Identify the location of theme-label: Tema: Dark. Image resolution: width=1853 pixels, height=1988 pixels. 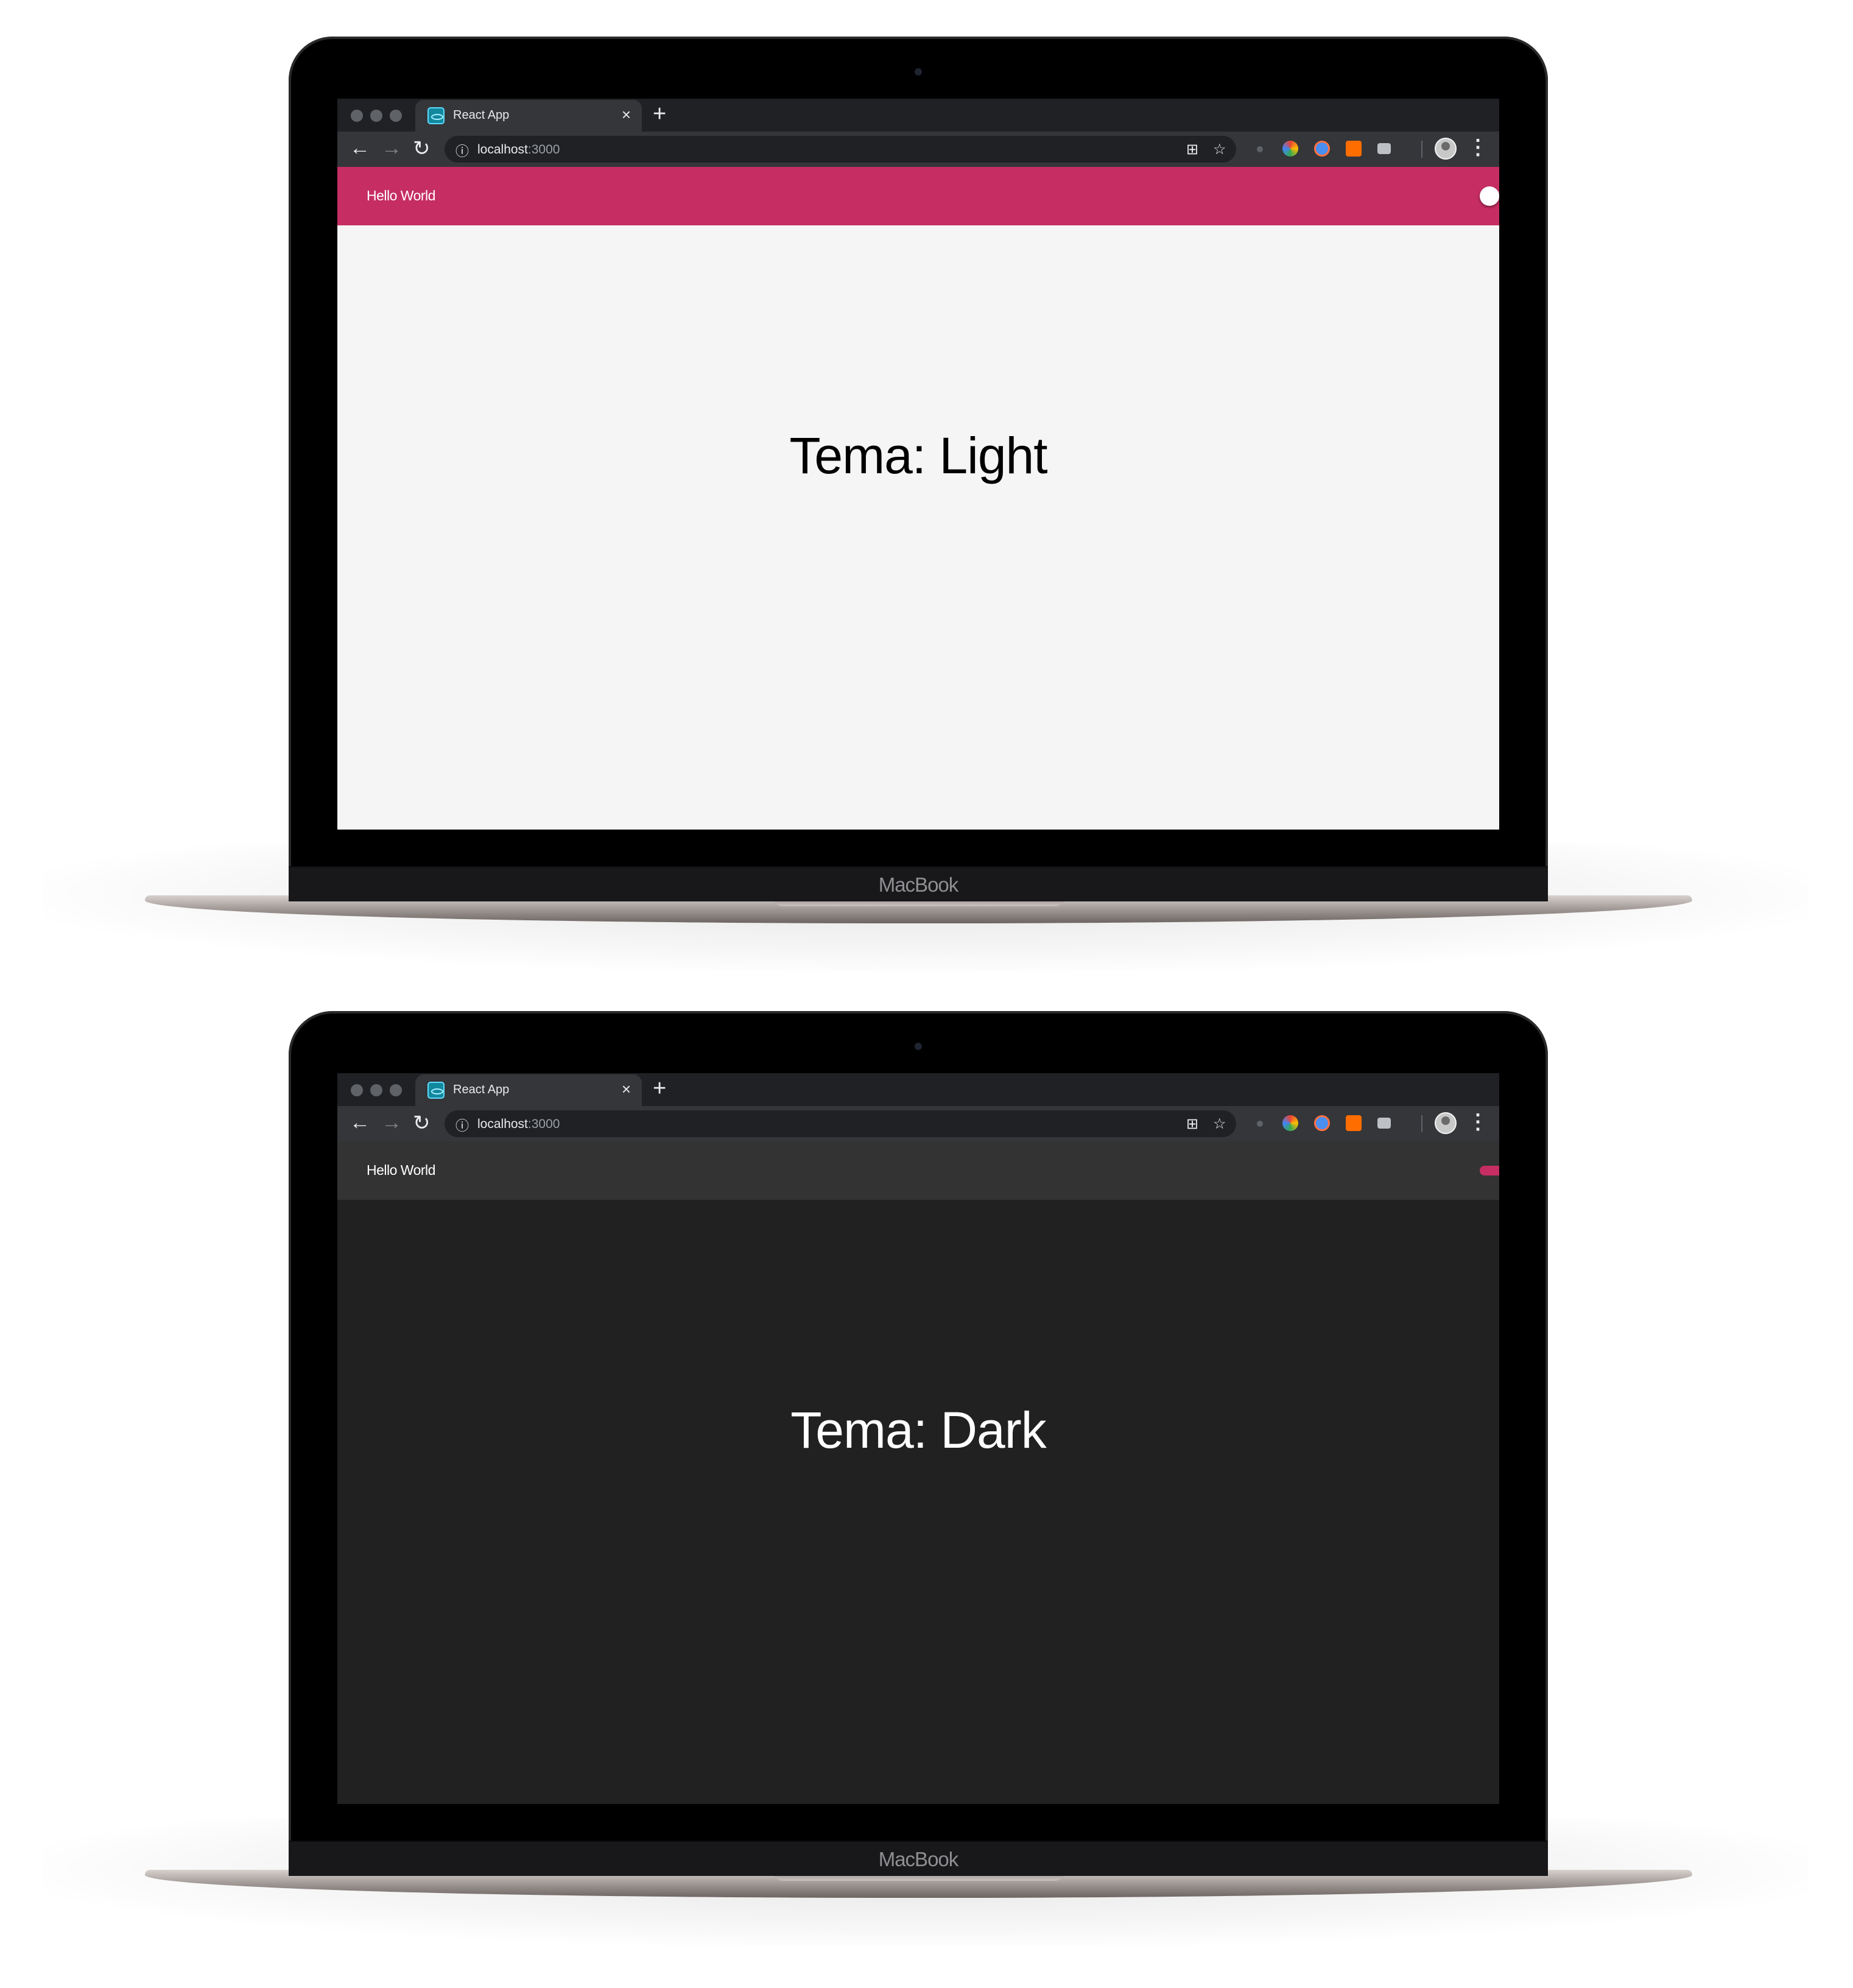
(918, 1430).